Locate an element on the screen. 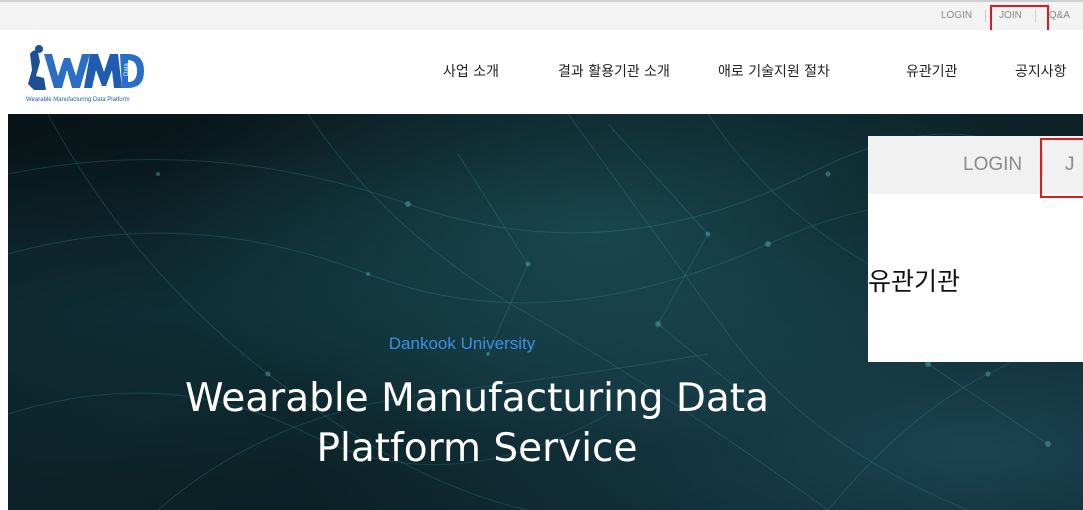 This screenshot has width=1083, height=510. hero-title-line-2: Platform Service is located at coordinates (477, 448).